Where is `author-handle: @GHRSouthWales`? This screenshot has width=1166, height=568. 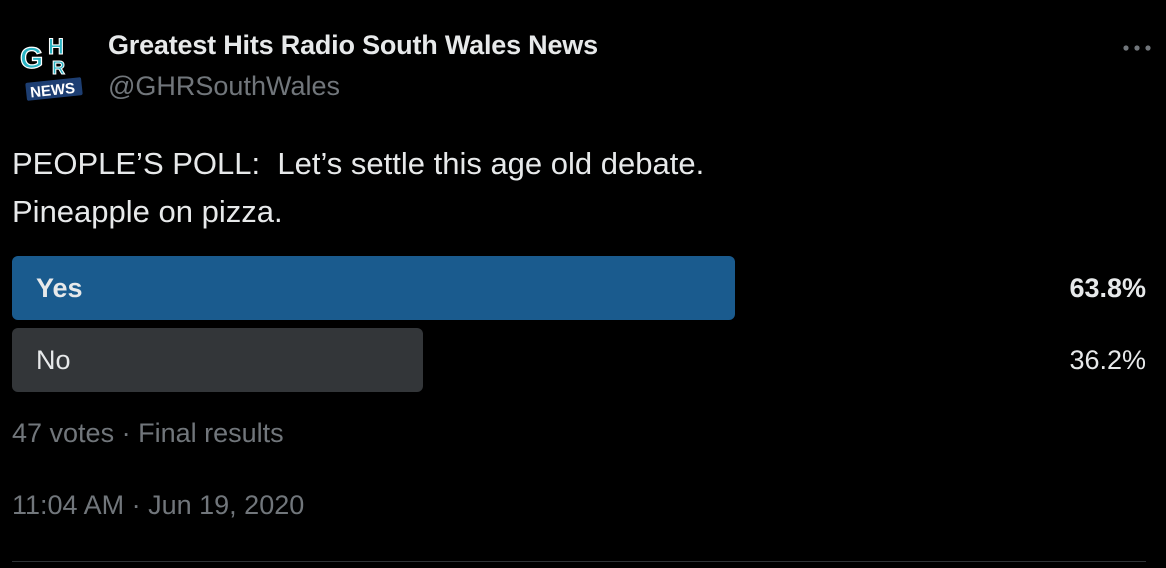 author-handle: @GHRSouthWales is located at coordinates (224, 86).